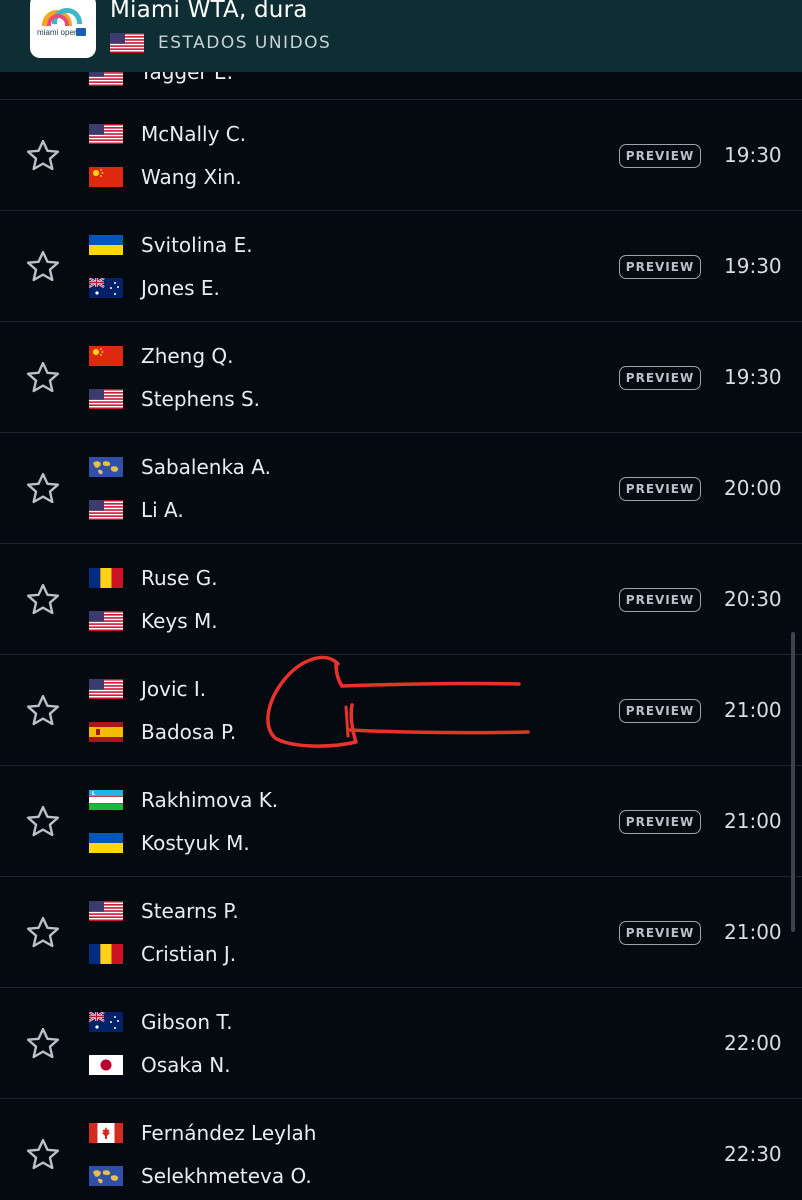  What do you see at coordinates (186, 1065) in the screenshot?
I see `player-name: Osaka N.` at bounding box center [186, 1065].